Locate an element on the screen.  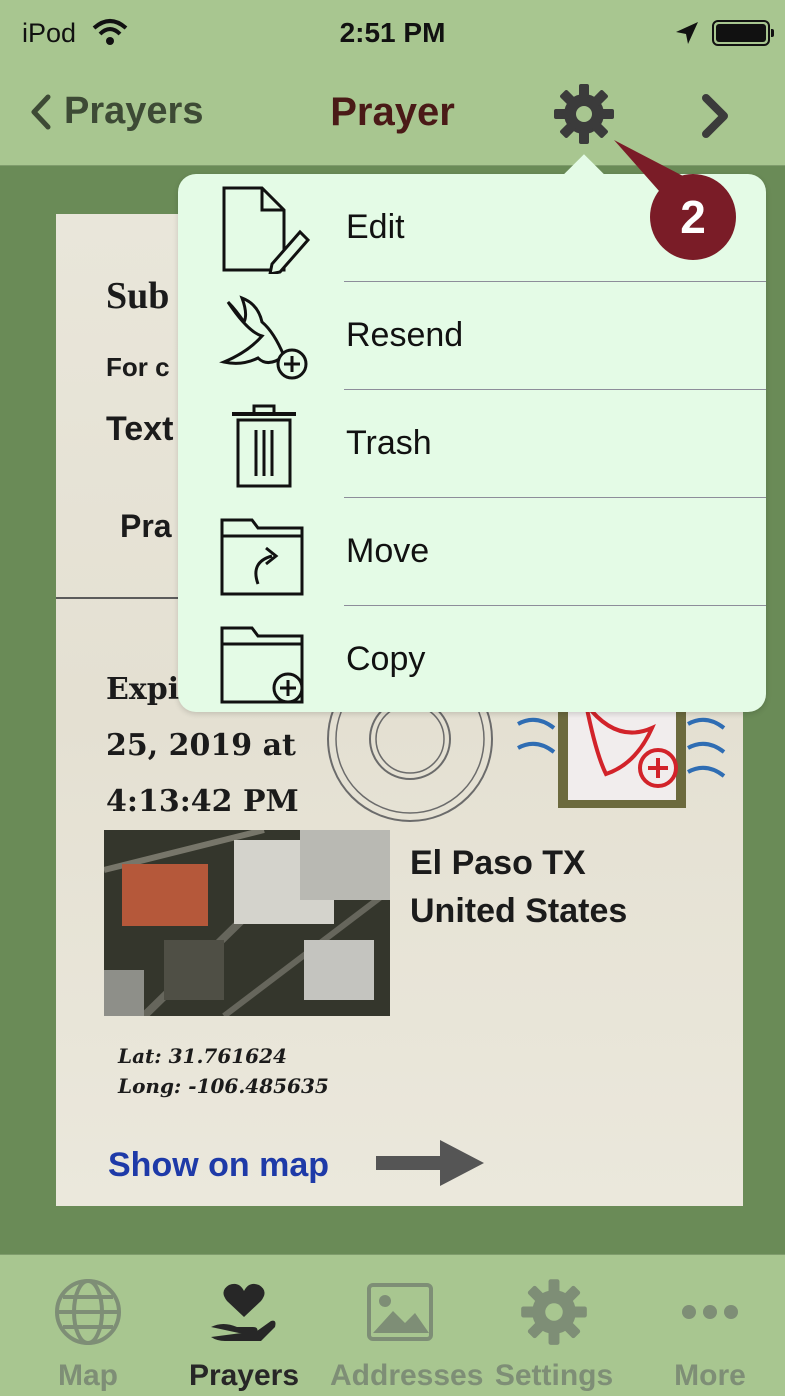
subject-label: Sub is located at coordinates (138, 296).